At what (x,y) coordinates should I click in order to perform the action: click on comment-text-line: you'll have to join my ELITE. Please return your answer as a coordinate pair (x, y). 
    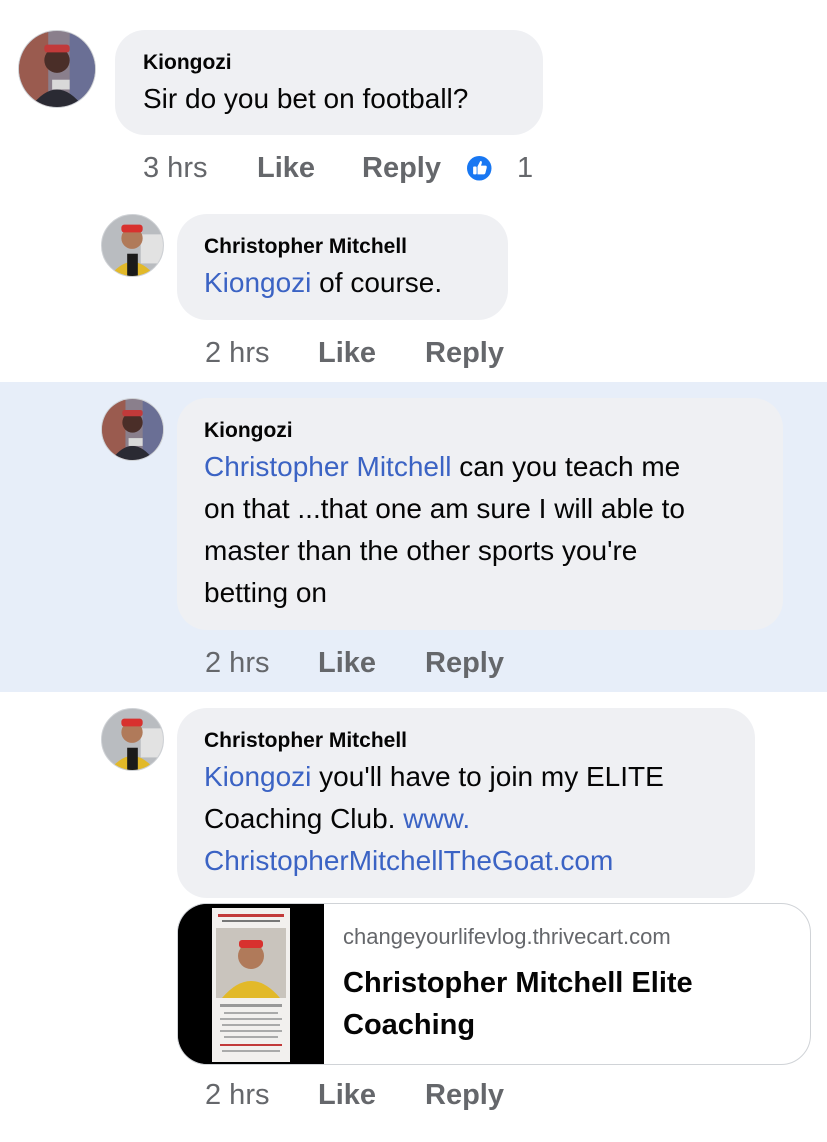
    Looking at the image, I should click on (487, 776).